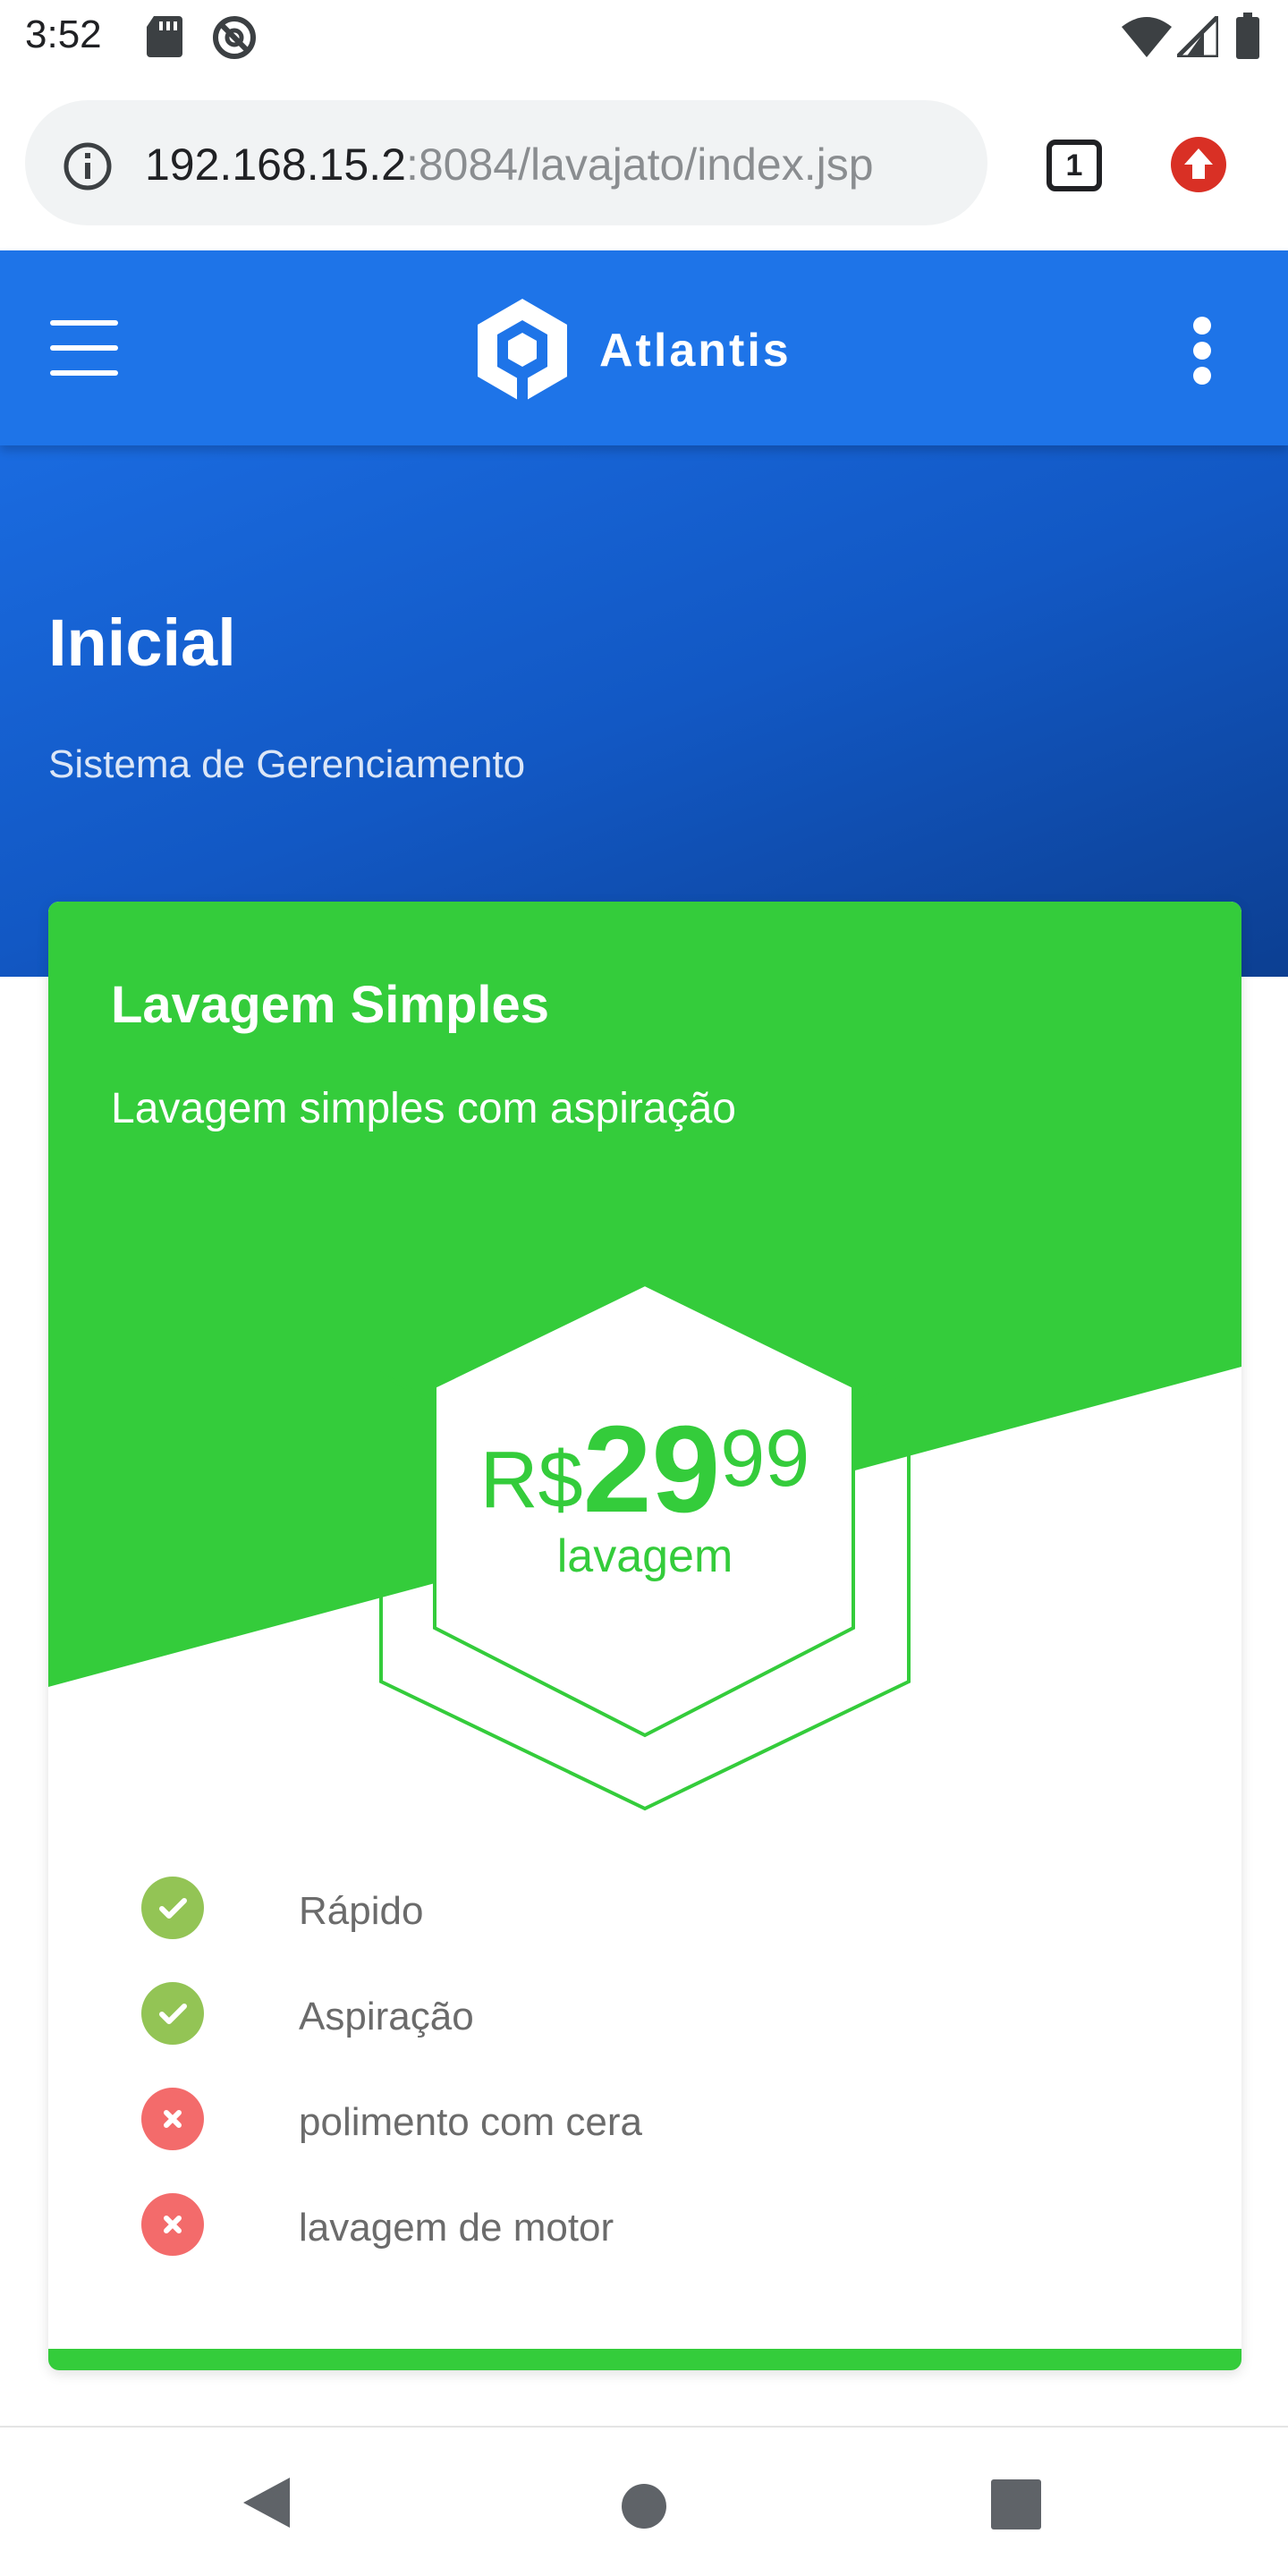  Describe the element at coordinates (456, 2228) in the screenshot. I see `feature-label: lavagem de motor` at that location.